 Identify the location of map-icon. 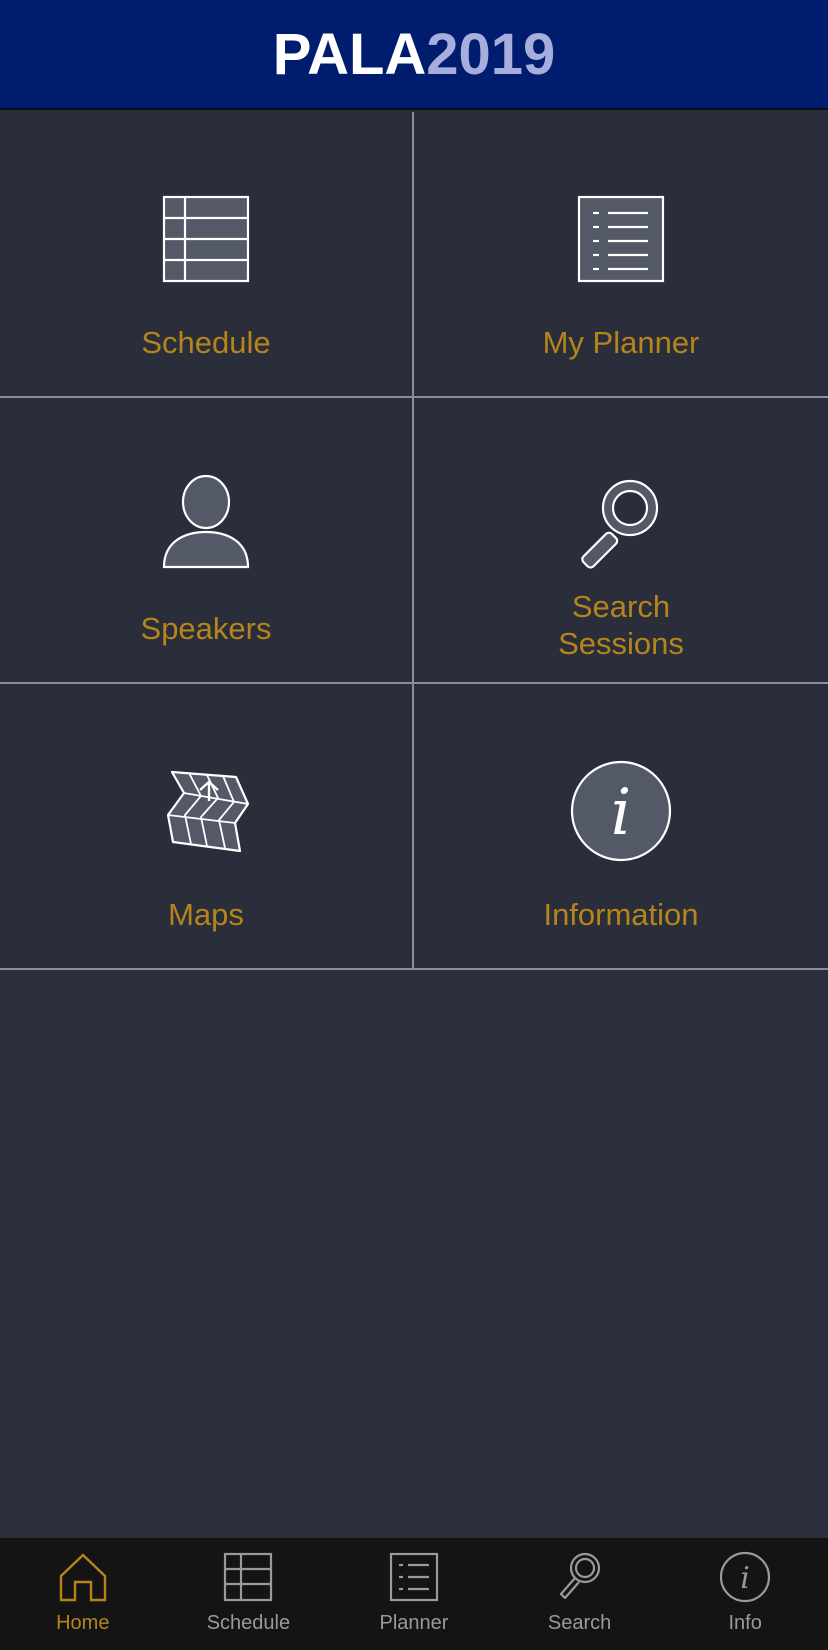
(208, 811).